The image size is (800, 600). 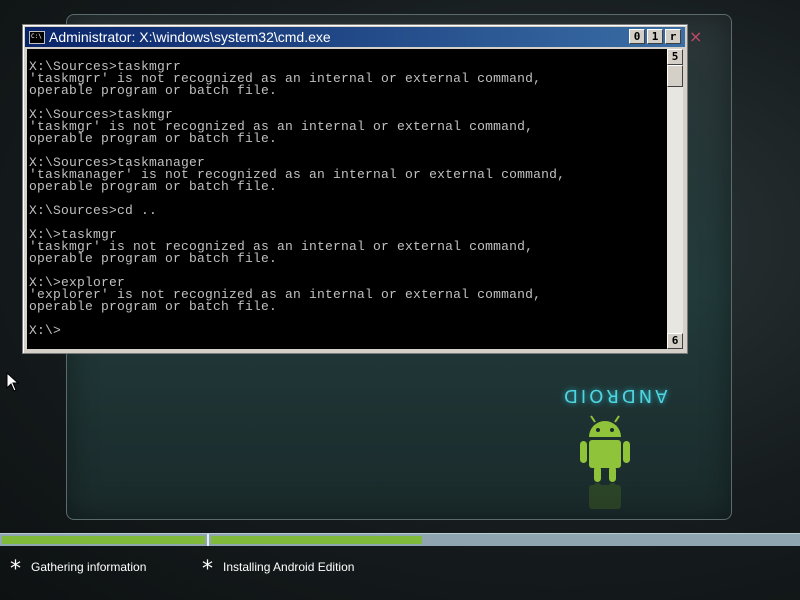 I want to click on cmd-app-icon, so click(x=37, y=37).